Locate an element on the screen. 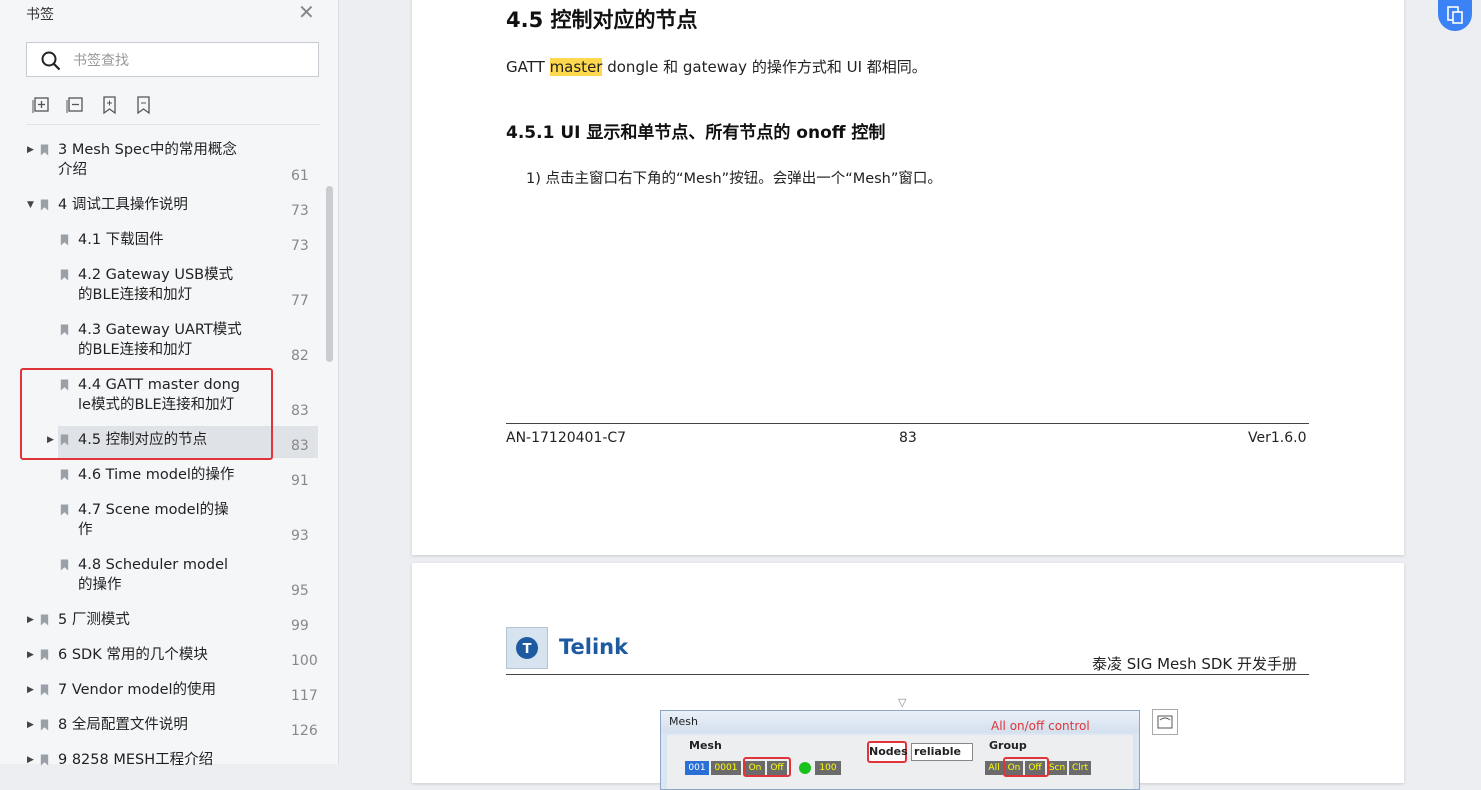 This screenshot has height=790, width=1481. bookmark-item: 4.3 Gateway UART模式 的BLE连接和加灯 82 is located at coordinates (160, 345).